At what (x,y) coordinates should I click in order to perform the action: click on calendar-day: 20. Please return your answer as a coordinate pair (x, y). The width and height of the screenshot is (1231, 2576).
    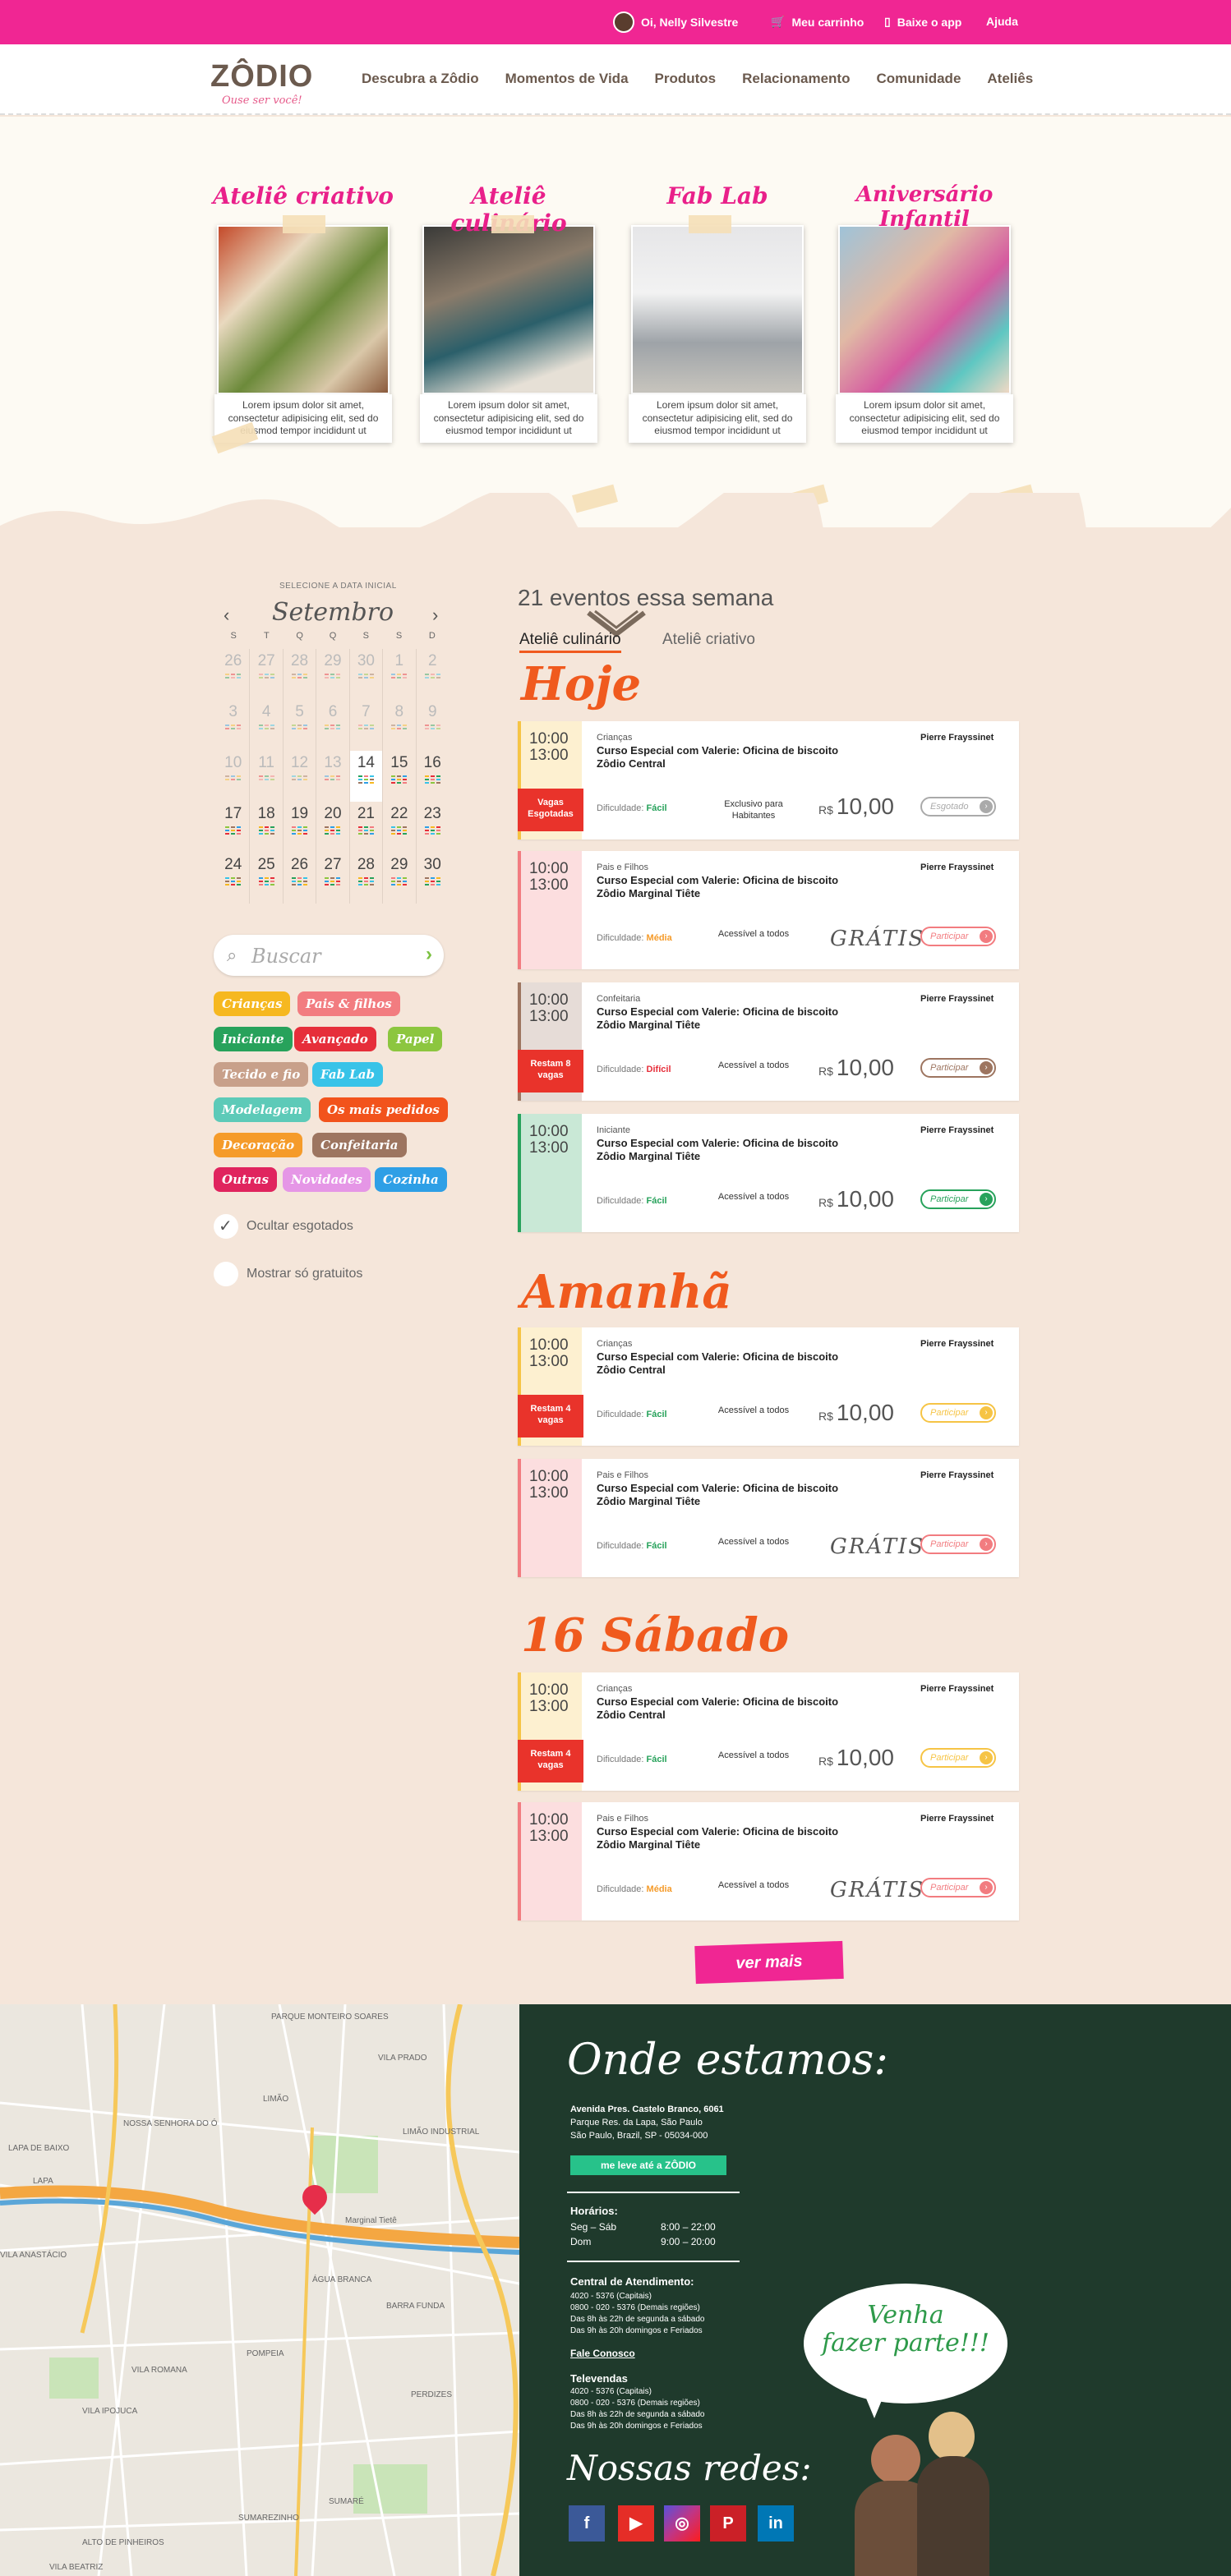
    Looking at the image, I should click on (333, 827).